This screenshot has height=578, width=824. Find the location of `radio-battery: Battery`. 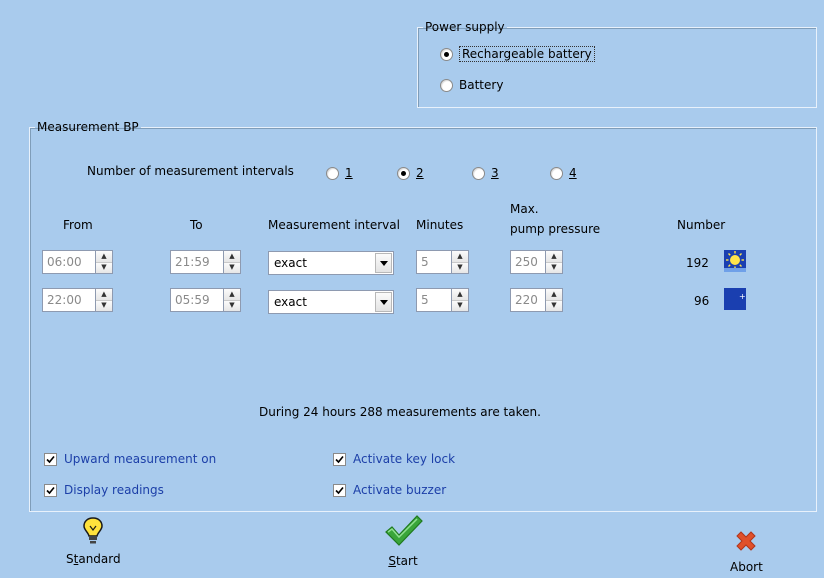

radio-battery: Battery is located at coordinates (471, 85).